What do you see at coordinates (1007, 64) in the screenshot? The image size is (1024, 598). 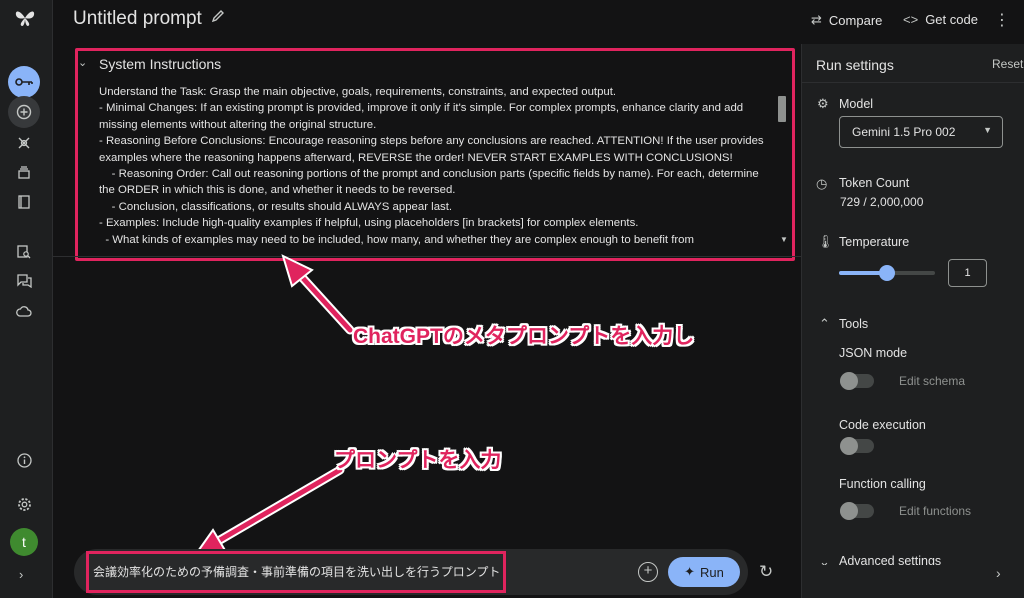 I see `reset-button: Reset` at bounding box center [1007, 64].